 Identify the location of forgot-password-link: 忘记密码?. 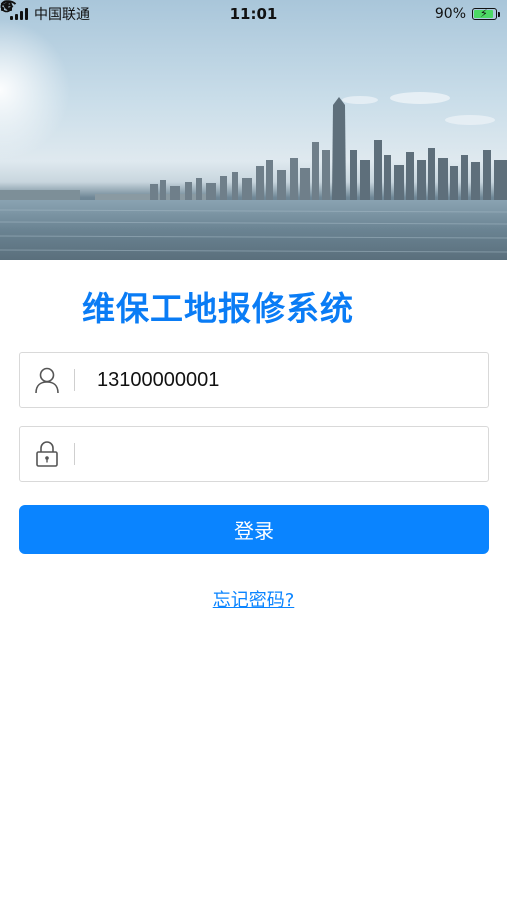
(253, 599).